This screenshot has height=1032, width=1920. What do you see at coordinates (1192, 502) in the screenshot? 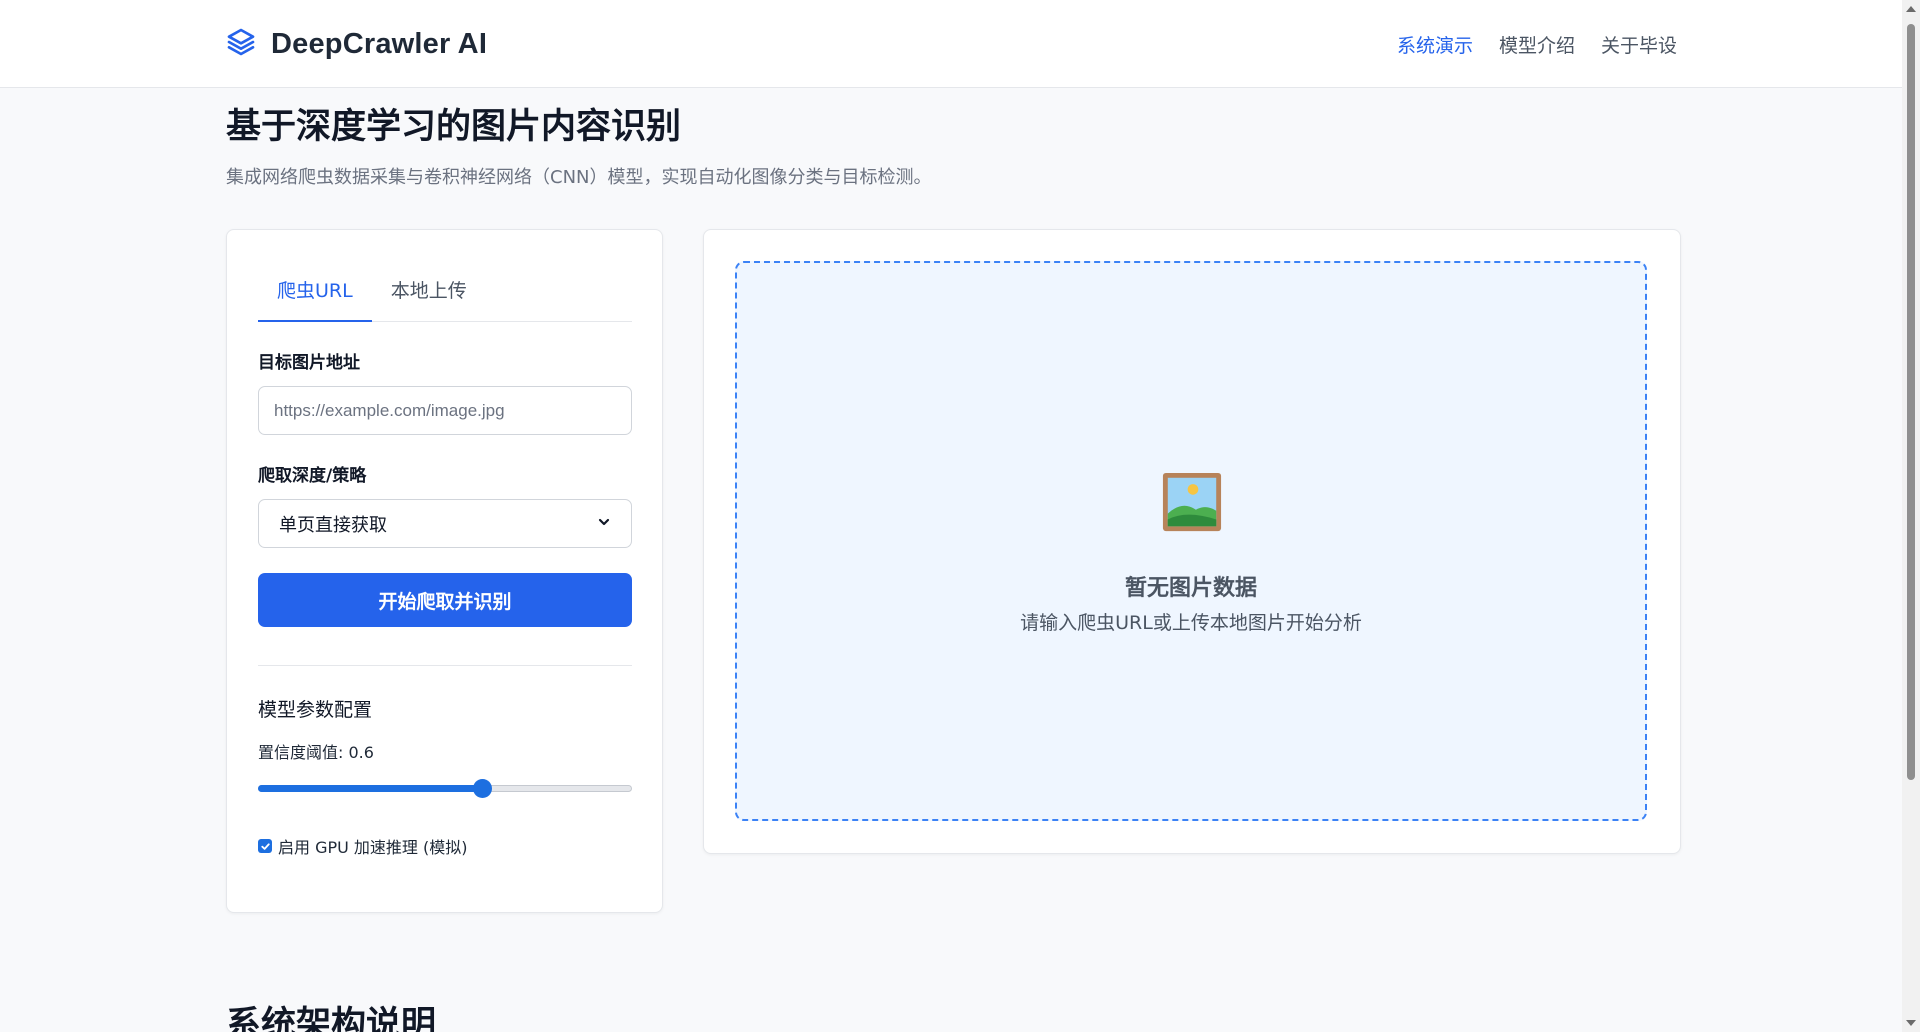
I see `framed-picture-icon` at bounding box center [1192, 502].